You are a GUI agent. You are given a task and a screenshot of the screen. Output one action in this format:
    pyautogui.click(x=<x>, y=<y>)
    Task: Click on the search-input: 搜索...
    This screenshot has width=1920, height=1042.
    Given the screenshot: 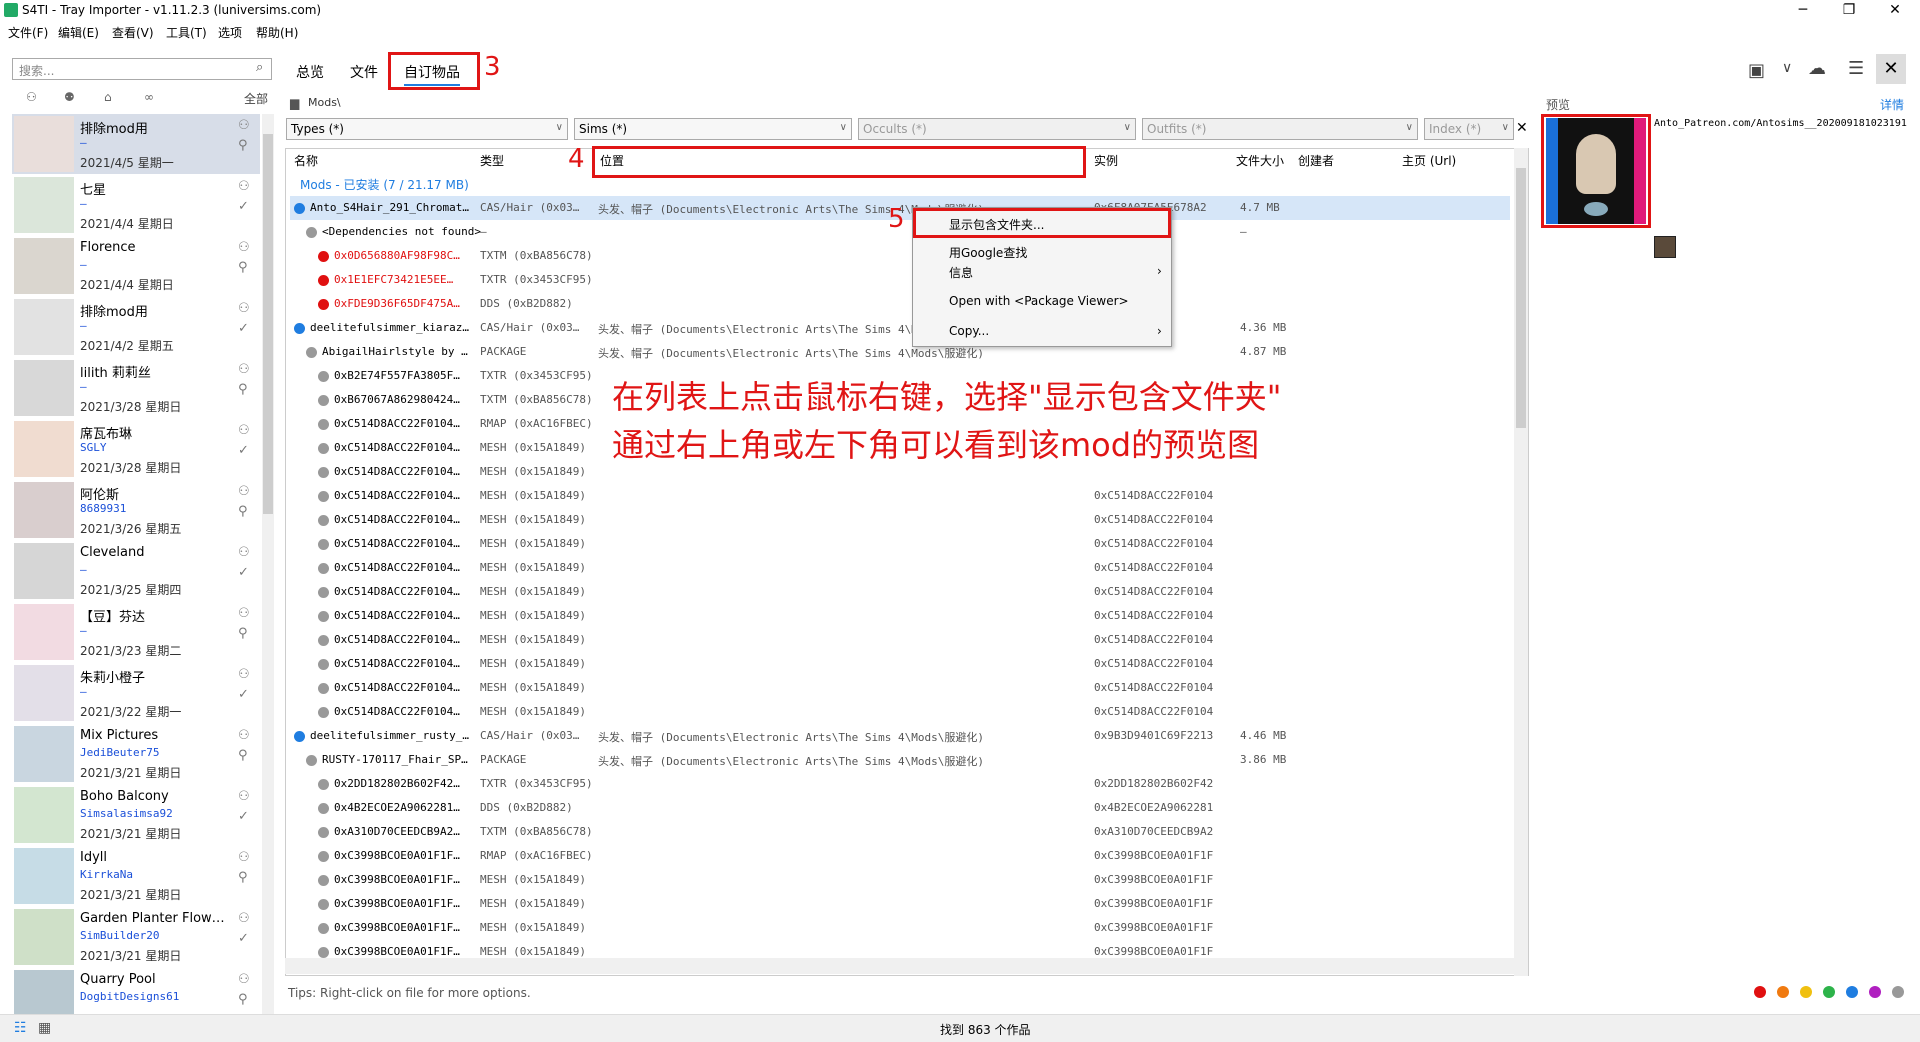 What is the action you would take?
    pyautogui.click(x=142, y=69)
    